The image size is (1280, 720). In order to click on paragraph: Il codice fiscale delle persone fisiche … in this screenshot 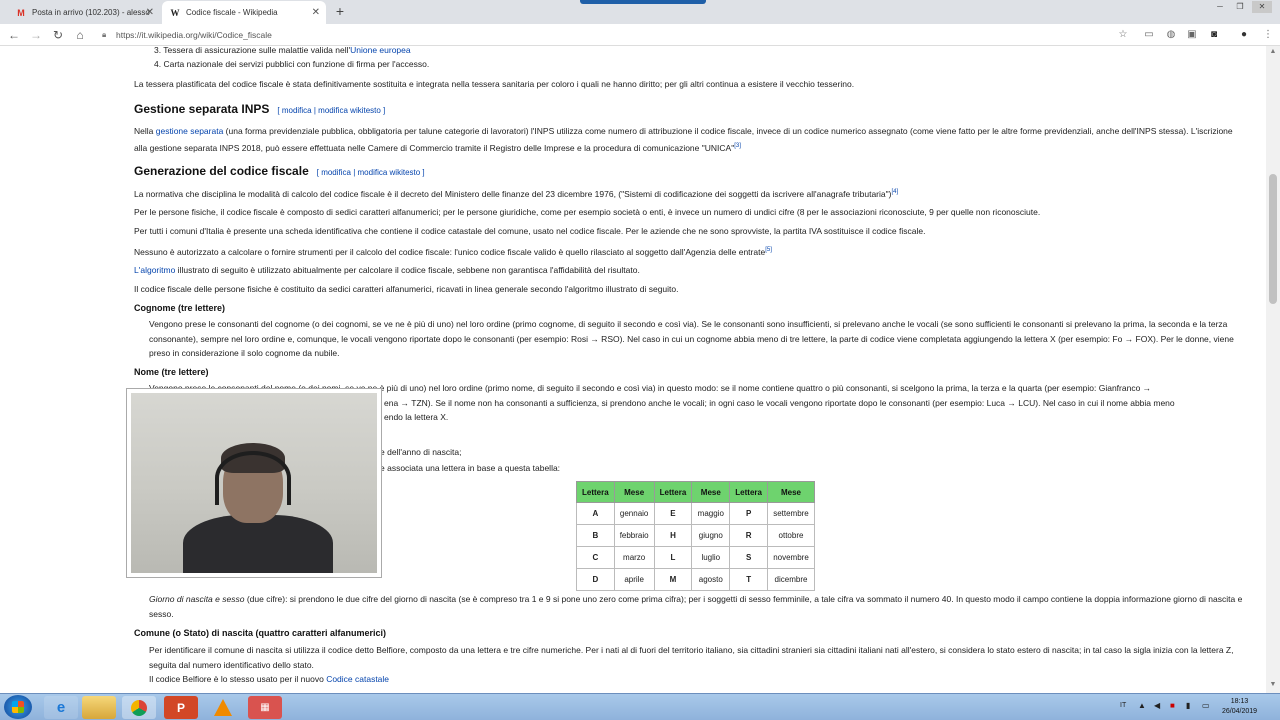, I will do `click(406, 289)`.